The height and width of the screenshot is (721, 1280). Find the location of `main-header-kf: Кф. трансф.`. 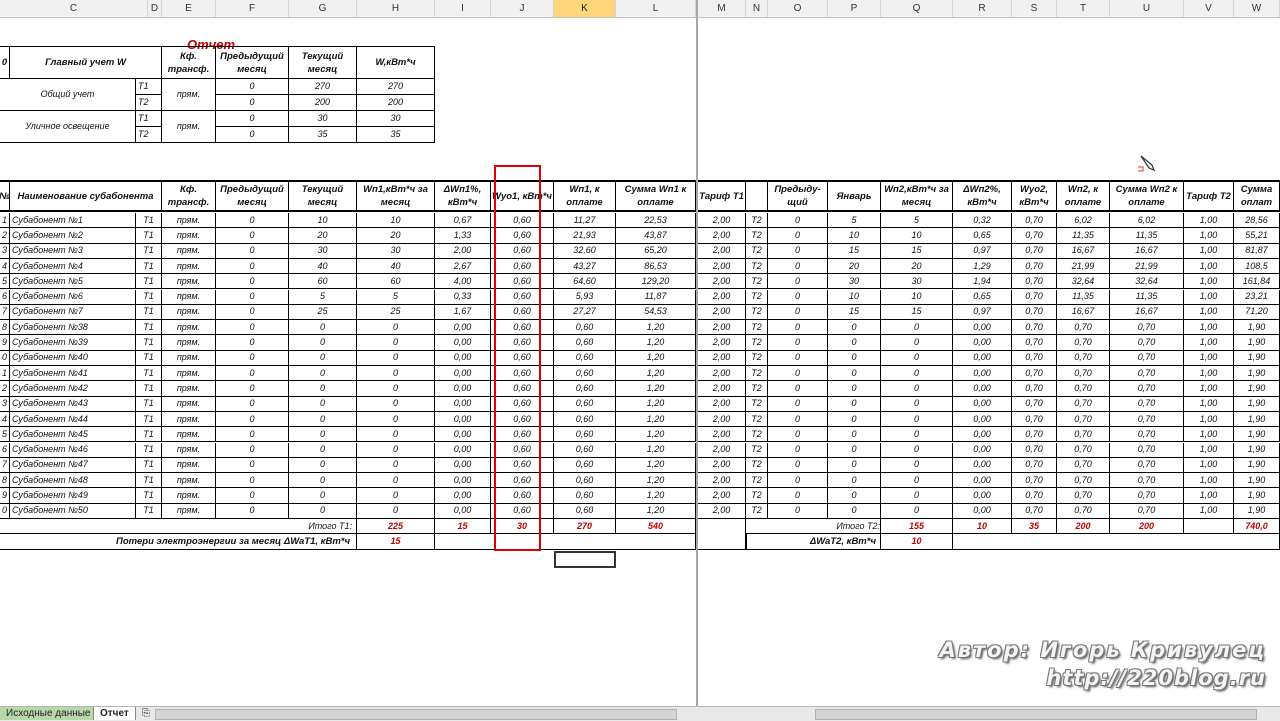

main-header-kf: Кф. трансф. is located at coordinates (189, 196).